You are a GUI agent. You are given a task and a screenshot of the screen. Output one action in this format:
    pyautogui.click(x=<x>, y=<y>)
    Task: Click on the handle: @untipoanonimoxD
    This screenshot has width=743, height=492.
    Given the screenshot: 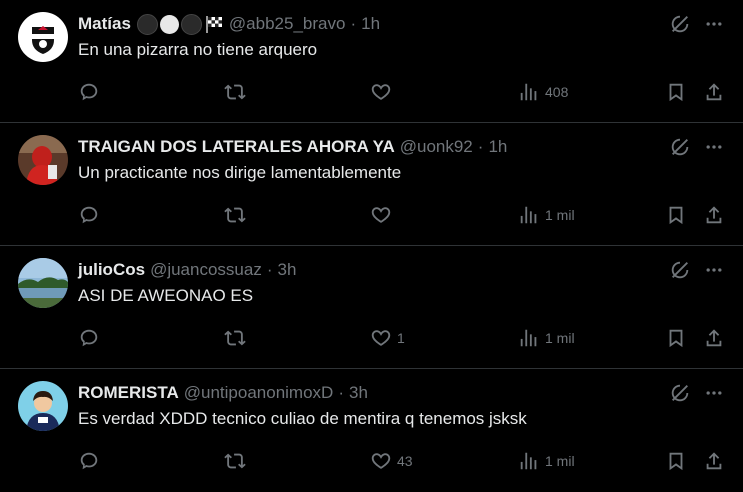 What is the action you would take?
    pyautogui.click(x=259, y=393)
    